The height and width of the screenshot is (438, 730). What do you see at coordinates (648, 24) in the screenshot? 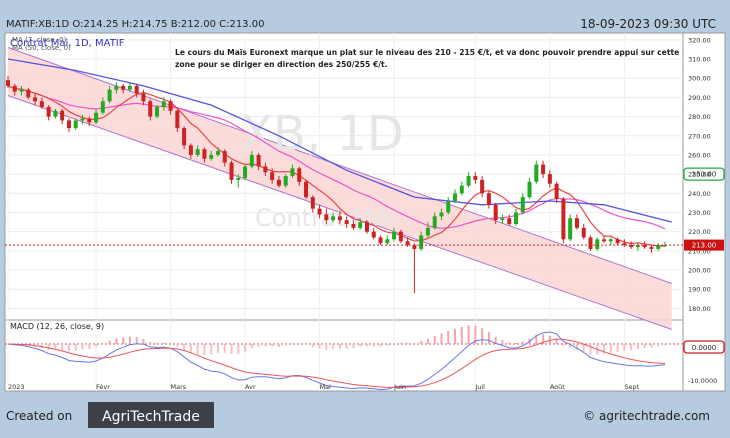
I see `datetime: 18-09-2023 09:30 UTC` at bounding box center [648, 24].